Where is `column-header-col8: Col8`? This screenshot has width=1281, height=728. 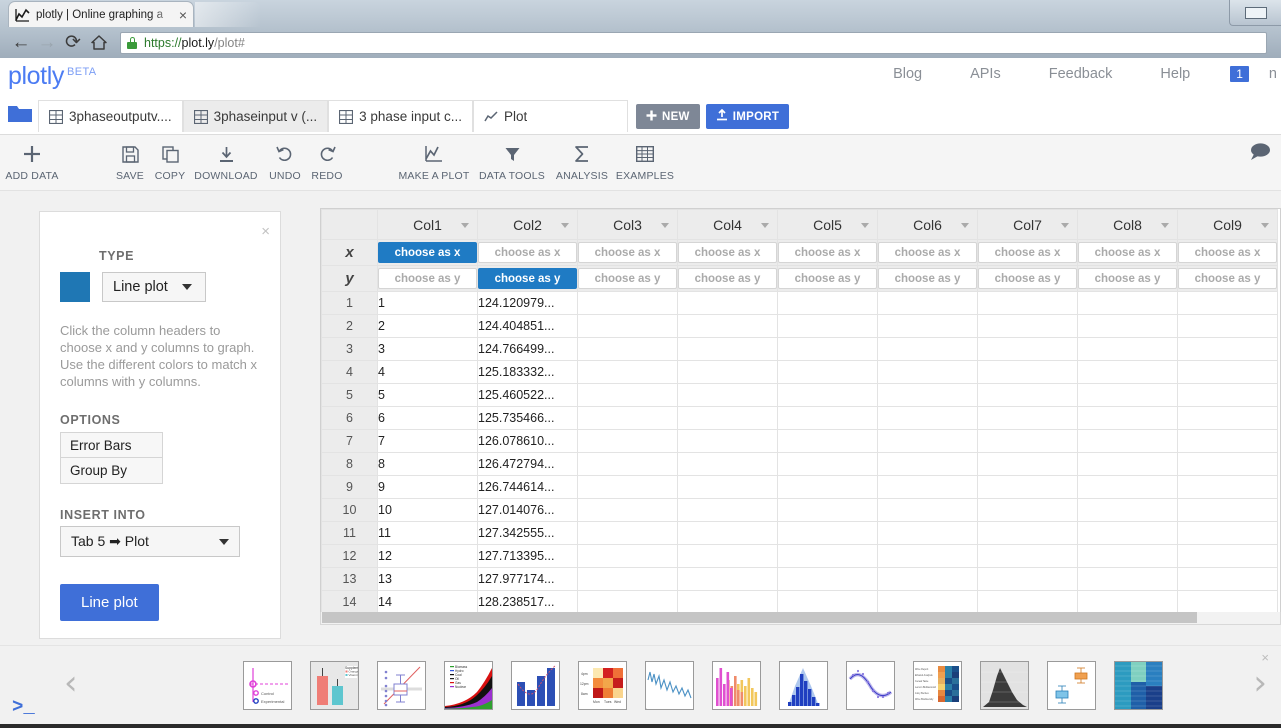 column-header-col8: Col8 is located at coordinates (1127, 224).